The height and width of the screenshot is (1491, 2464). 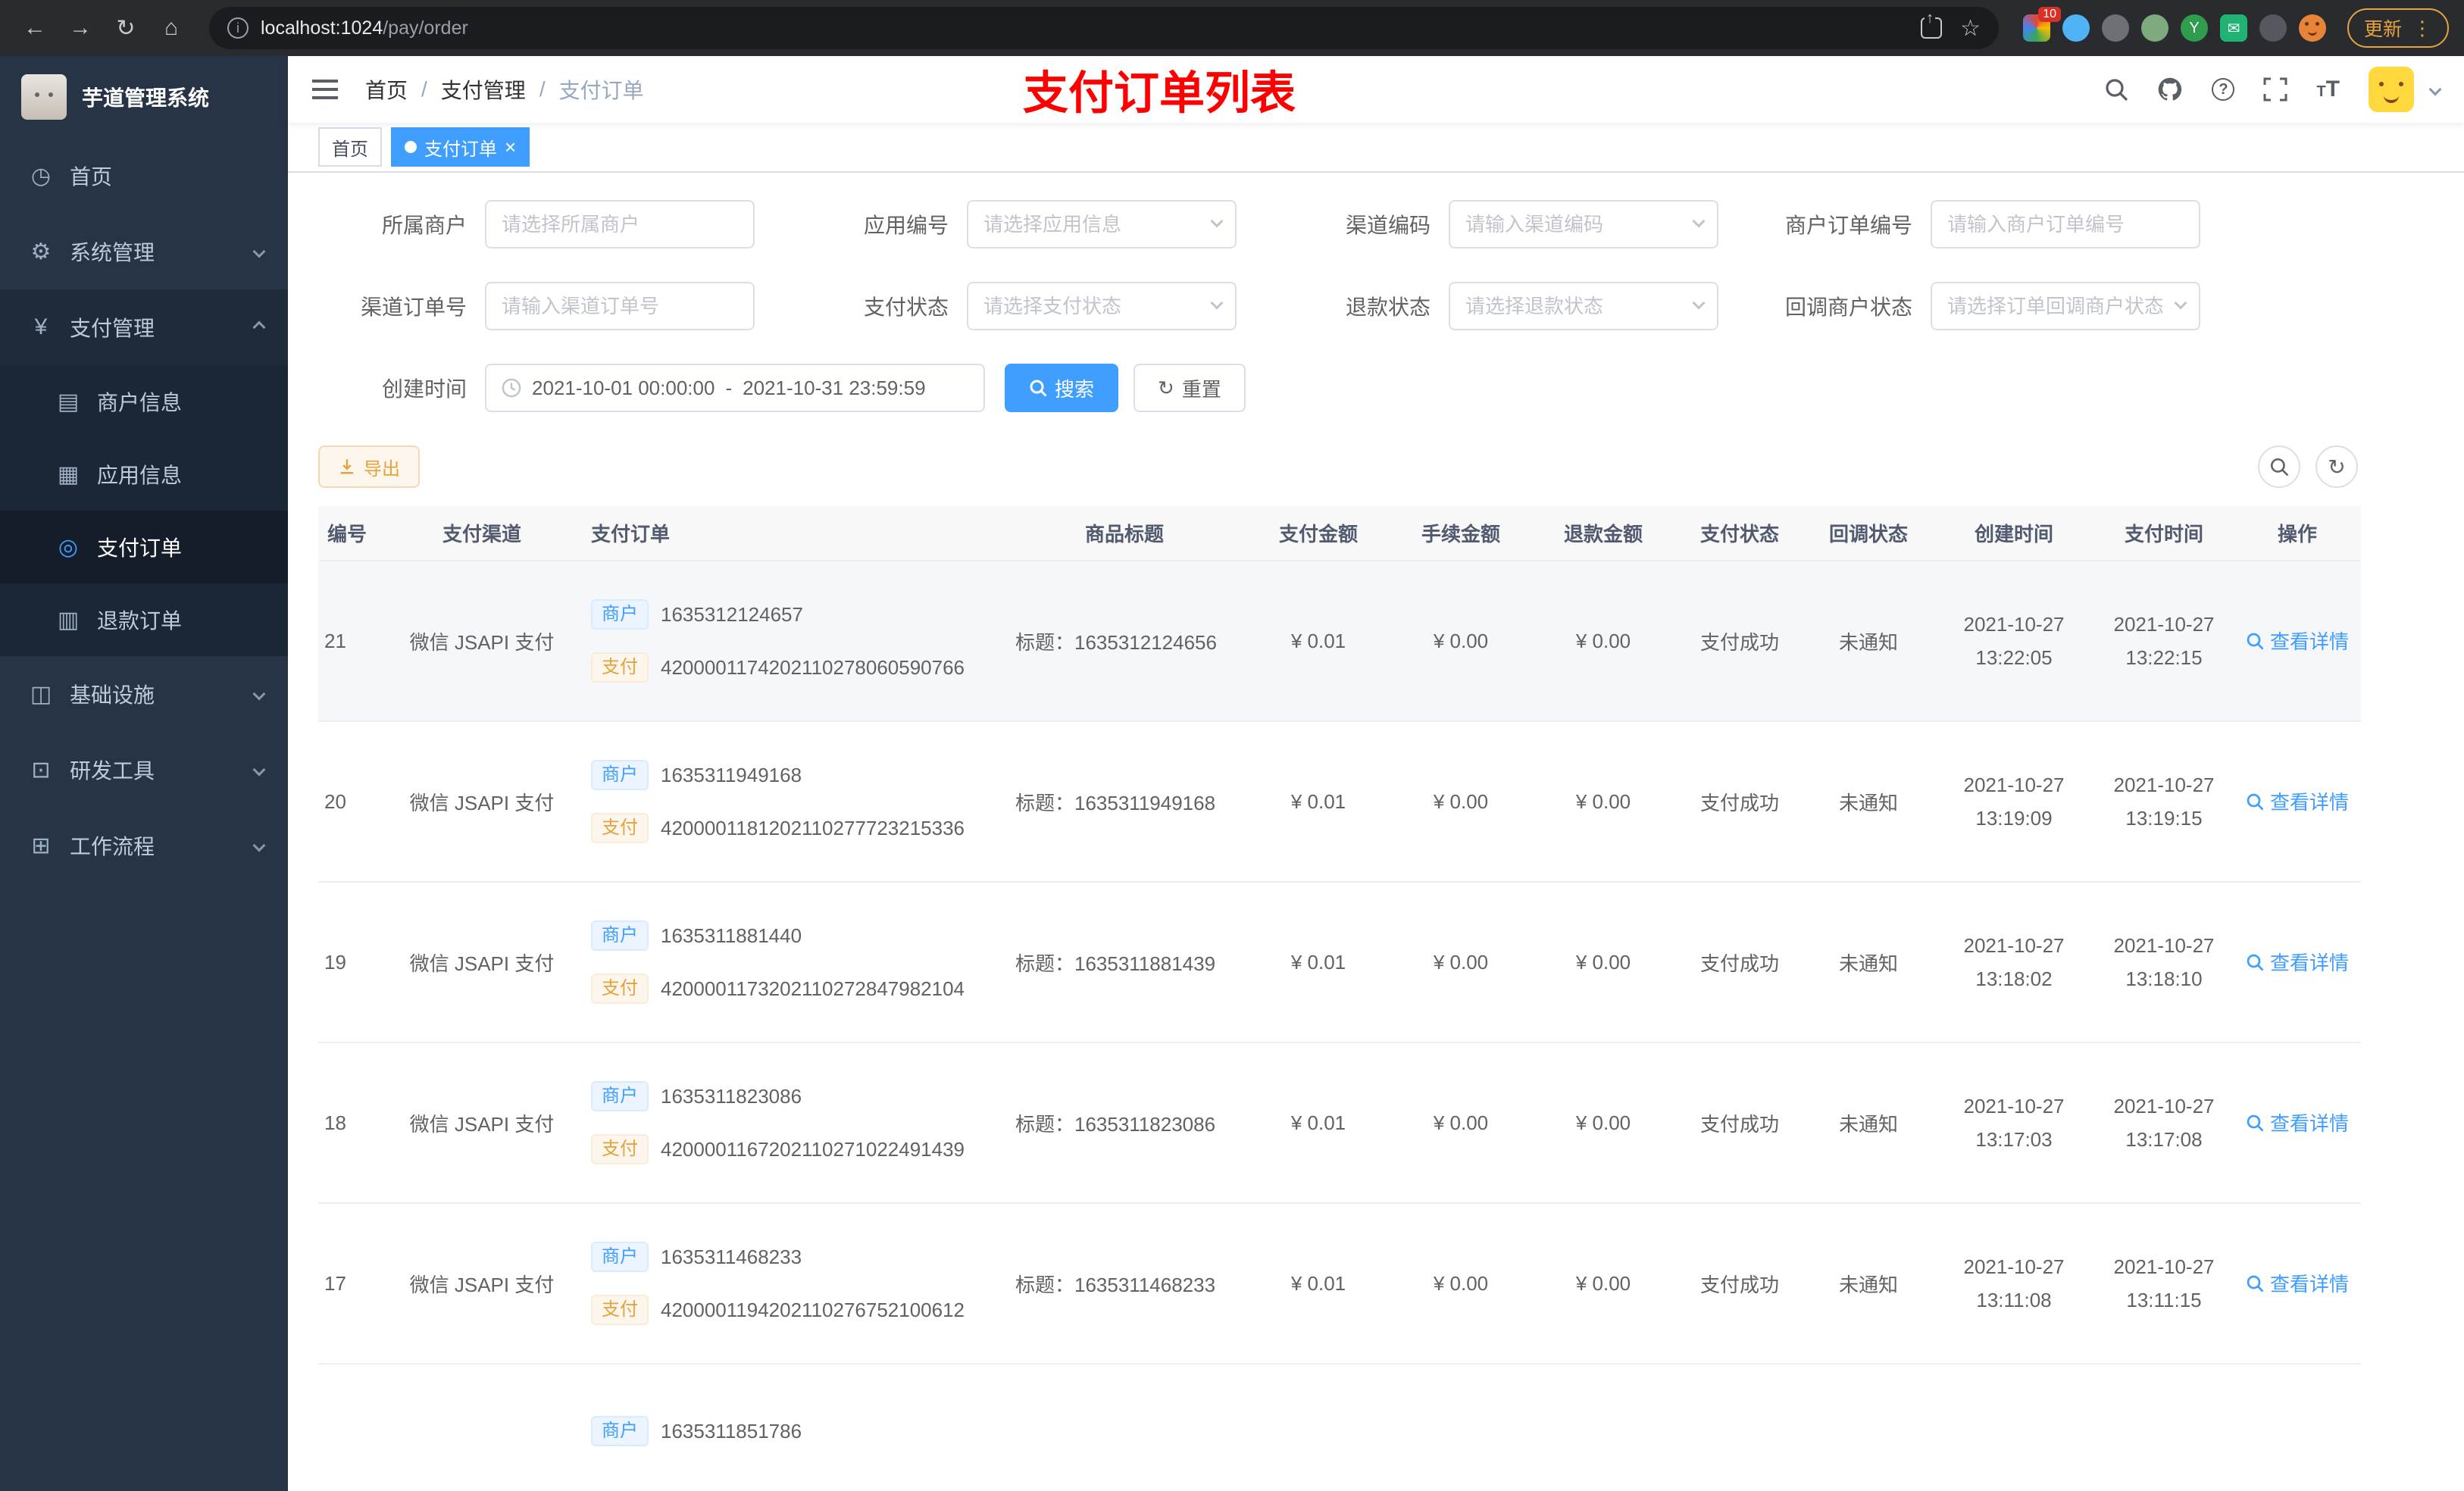 I want to click on forward-icon: →, so click(x=80, y=28).